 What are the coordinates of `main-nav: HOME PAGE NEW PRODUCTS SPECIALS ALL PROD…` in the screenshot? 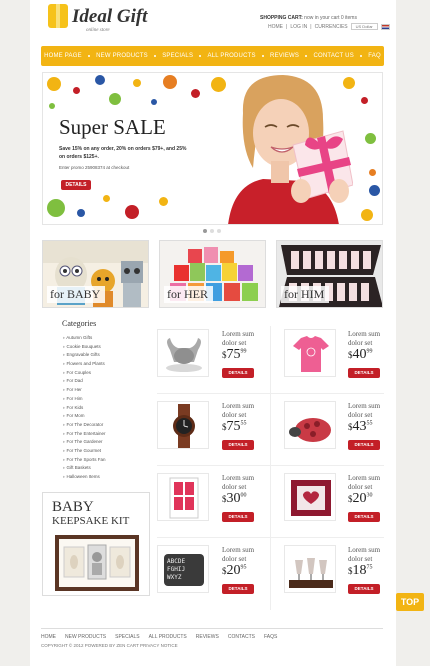 It's located at (212, 56).